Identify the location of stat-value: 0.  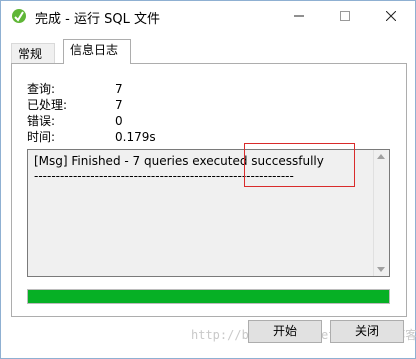
(119, 121).